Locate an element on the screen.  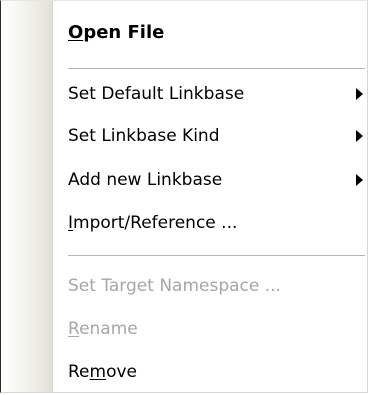
menu-item-set-linkbase-kind: Set Linkbase Kind is located at coordinates (217, 136).